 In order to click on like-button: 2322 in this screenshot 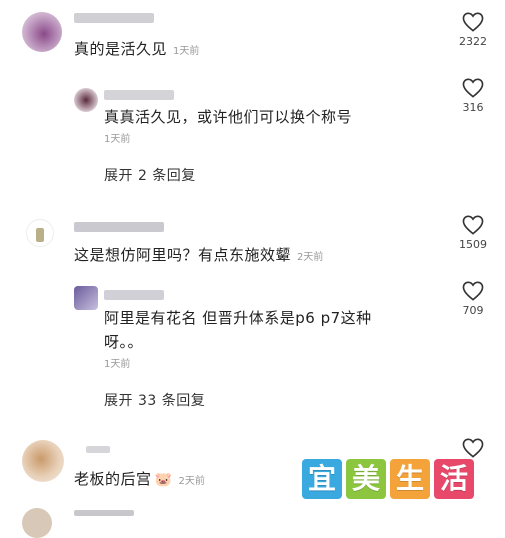, I will do `click(473, 30)`.